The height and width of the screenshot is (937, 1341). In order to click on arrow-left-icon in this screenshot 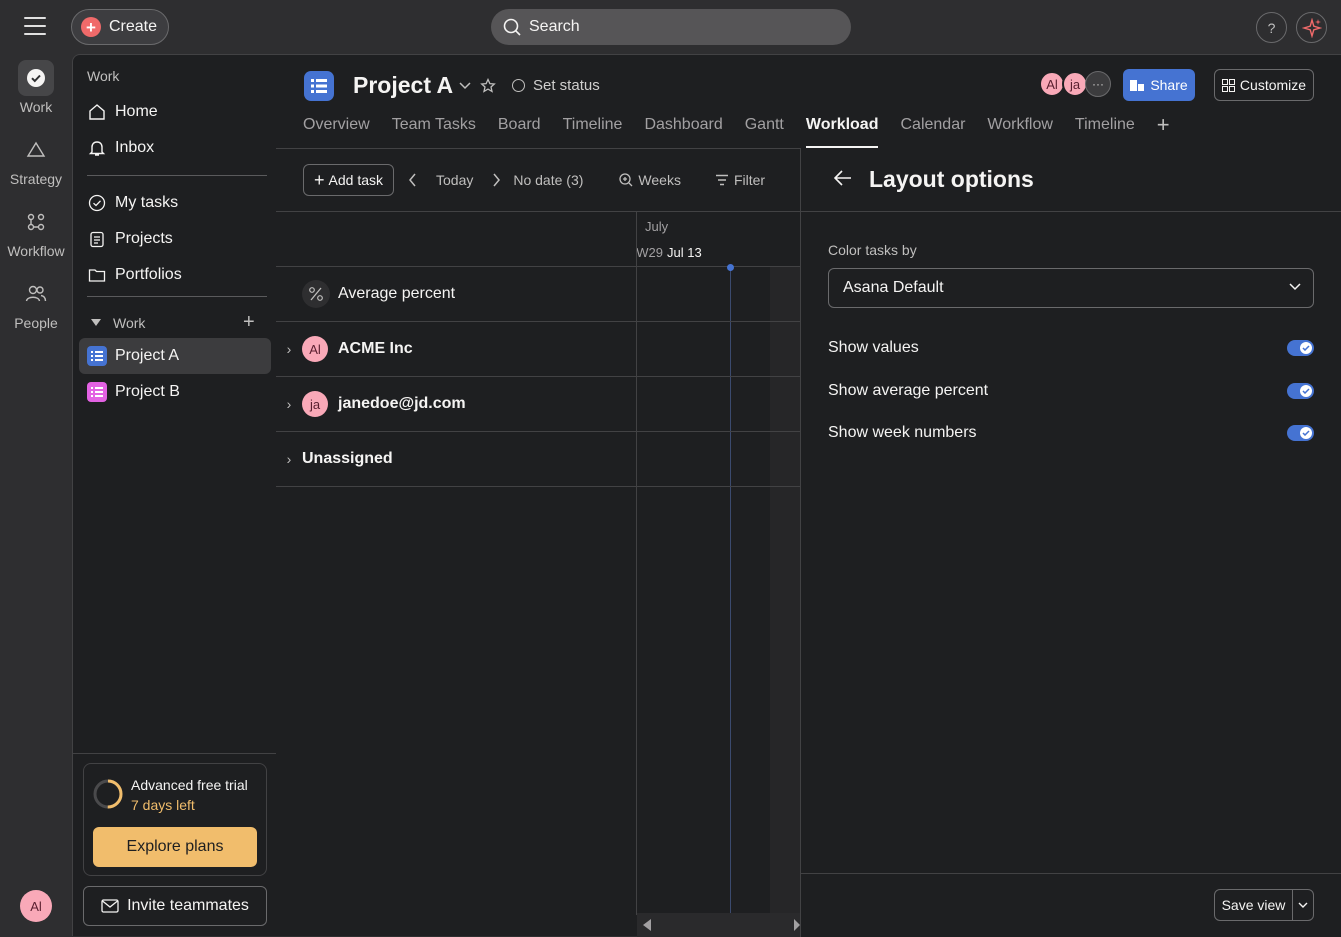, I will do `click(843, 178)`.